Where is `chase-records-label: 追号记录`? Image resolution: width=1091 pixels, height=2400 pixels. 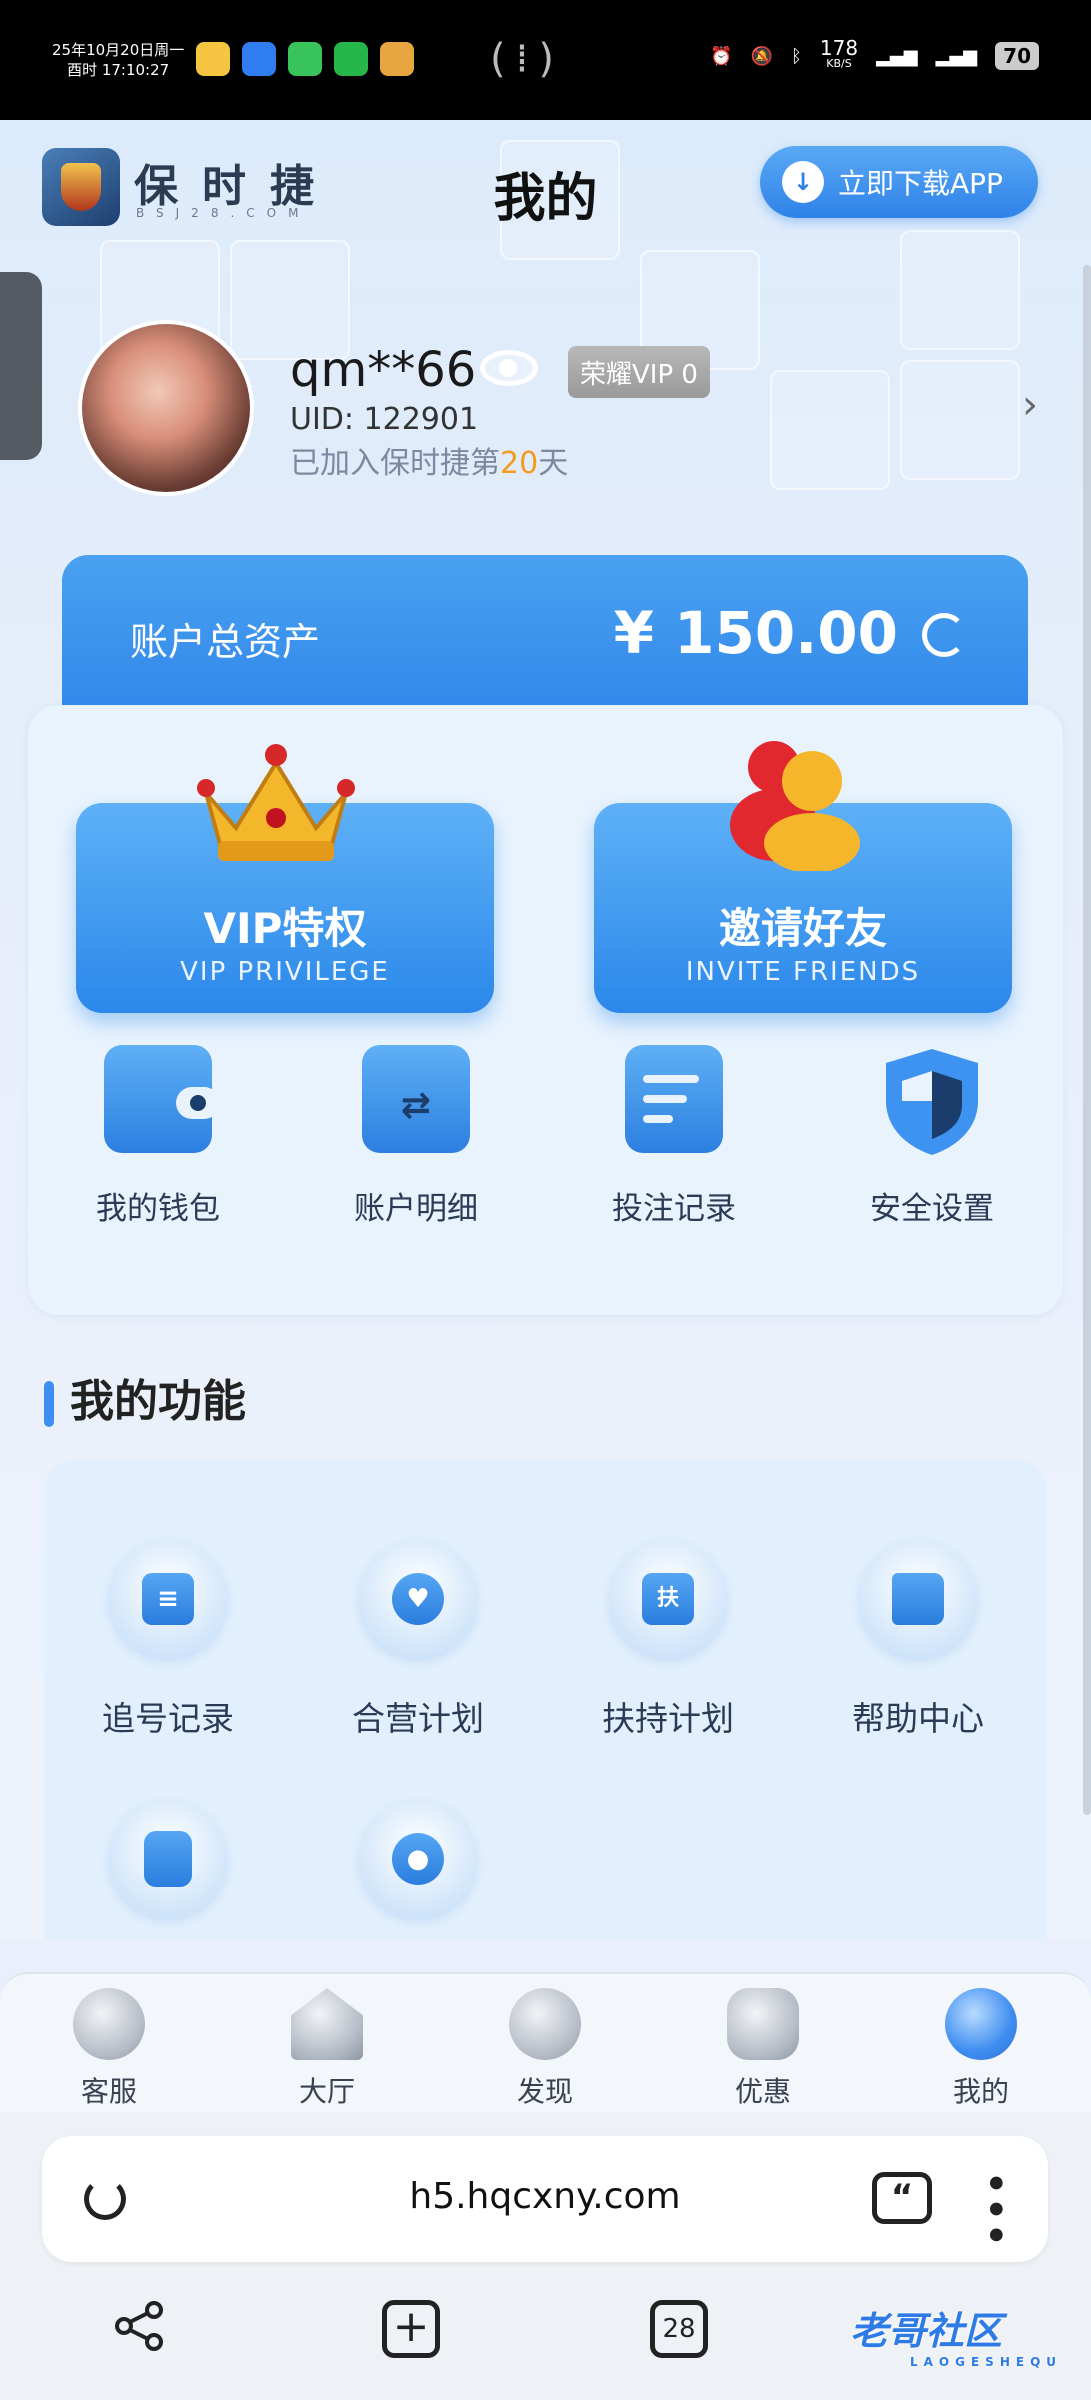 chase-records-label: 追号记录 is located at coordinates (168, 1718).